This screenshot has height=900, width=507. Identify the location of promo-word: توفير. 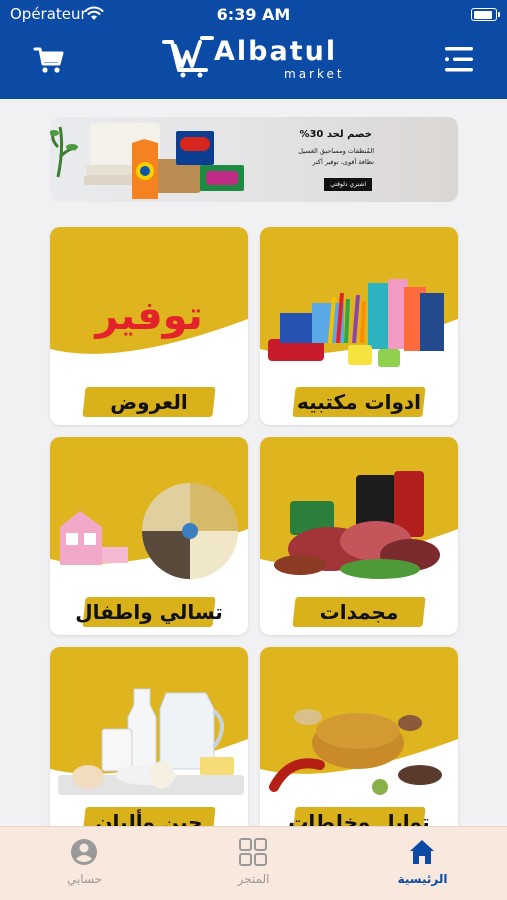
(149, 316).